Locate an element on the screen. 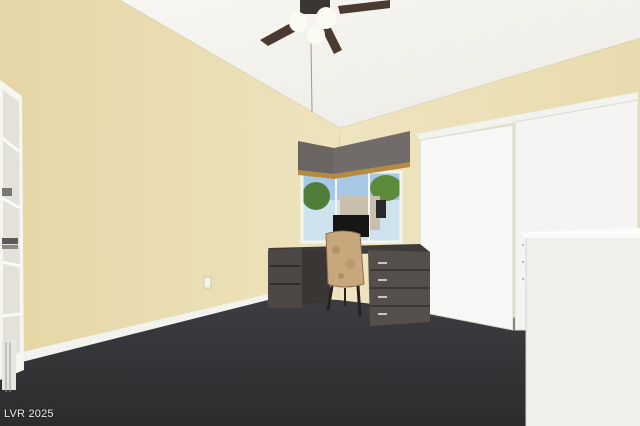 The image size is (640, 426). bookshelf is located at coordinates (12, 236).